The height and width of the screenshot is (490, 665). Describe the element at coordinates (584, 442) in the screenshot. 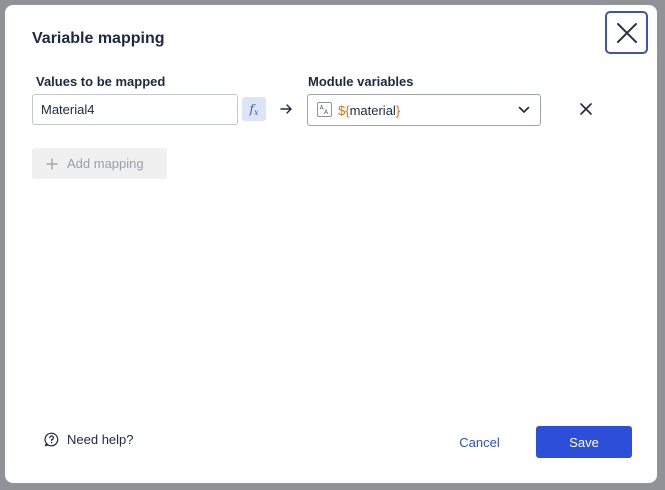

I see `save-button: Save` at that location.